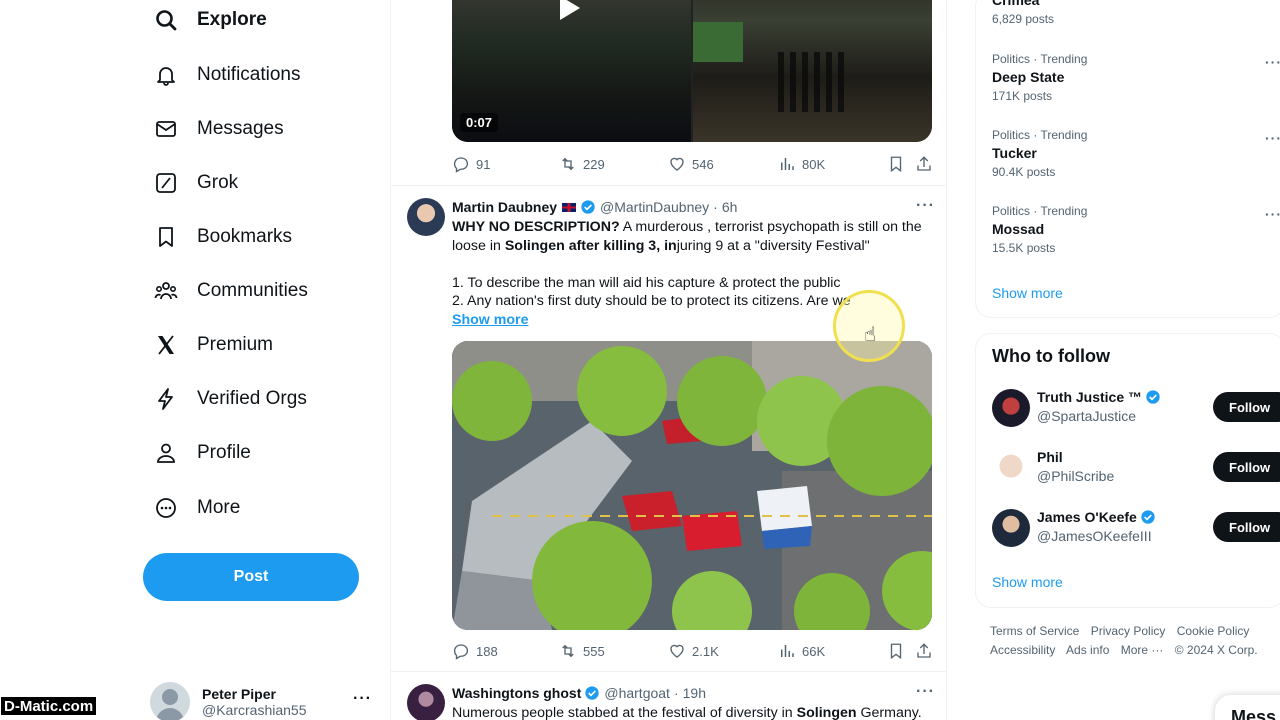  Describe the element at coordinates (582, 651) in the screenshot. I see `repost-button: 555` at that location.